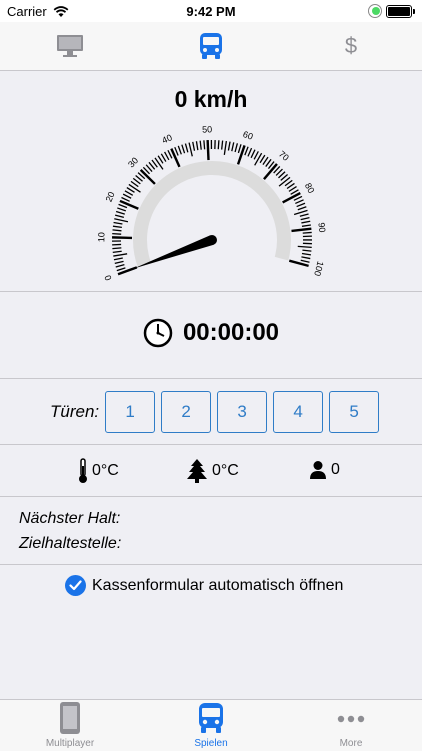  Describe the element at coordinates (211, 11) in the screenshot. I see `status-time: 9:42 PM` at that location.